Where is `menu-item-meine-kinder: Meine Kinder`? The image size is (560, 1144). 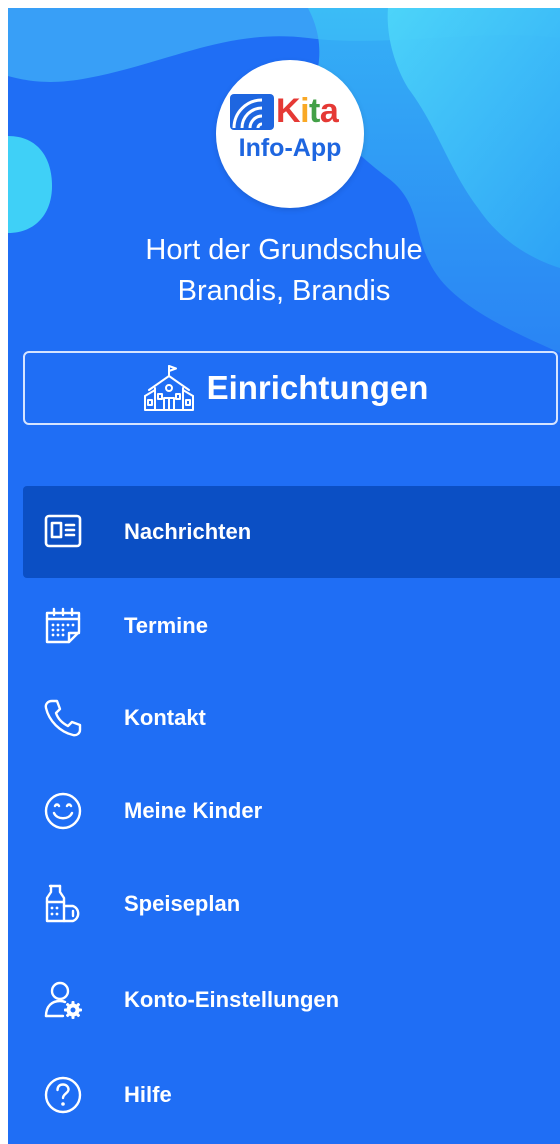 menu-item-meine-kinder: Meine Kinder is located at coordinates (291, 811).